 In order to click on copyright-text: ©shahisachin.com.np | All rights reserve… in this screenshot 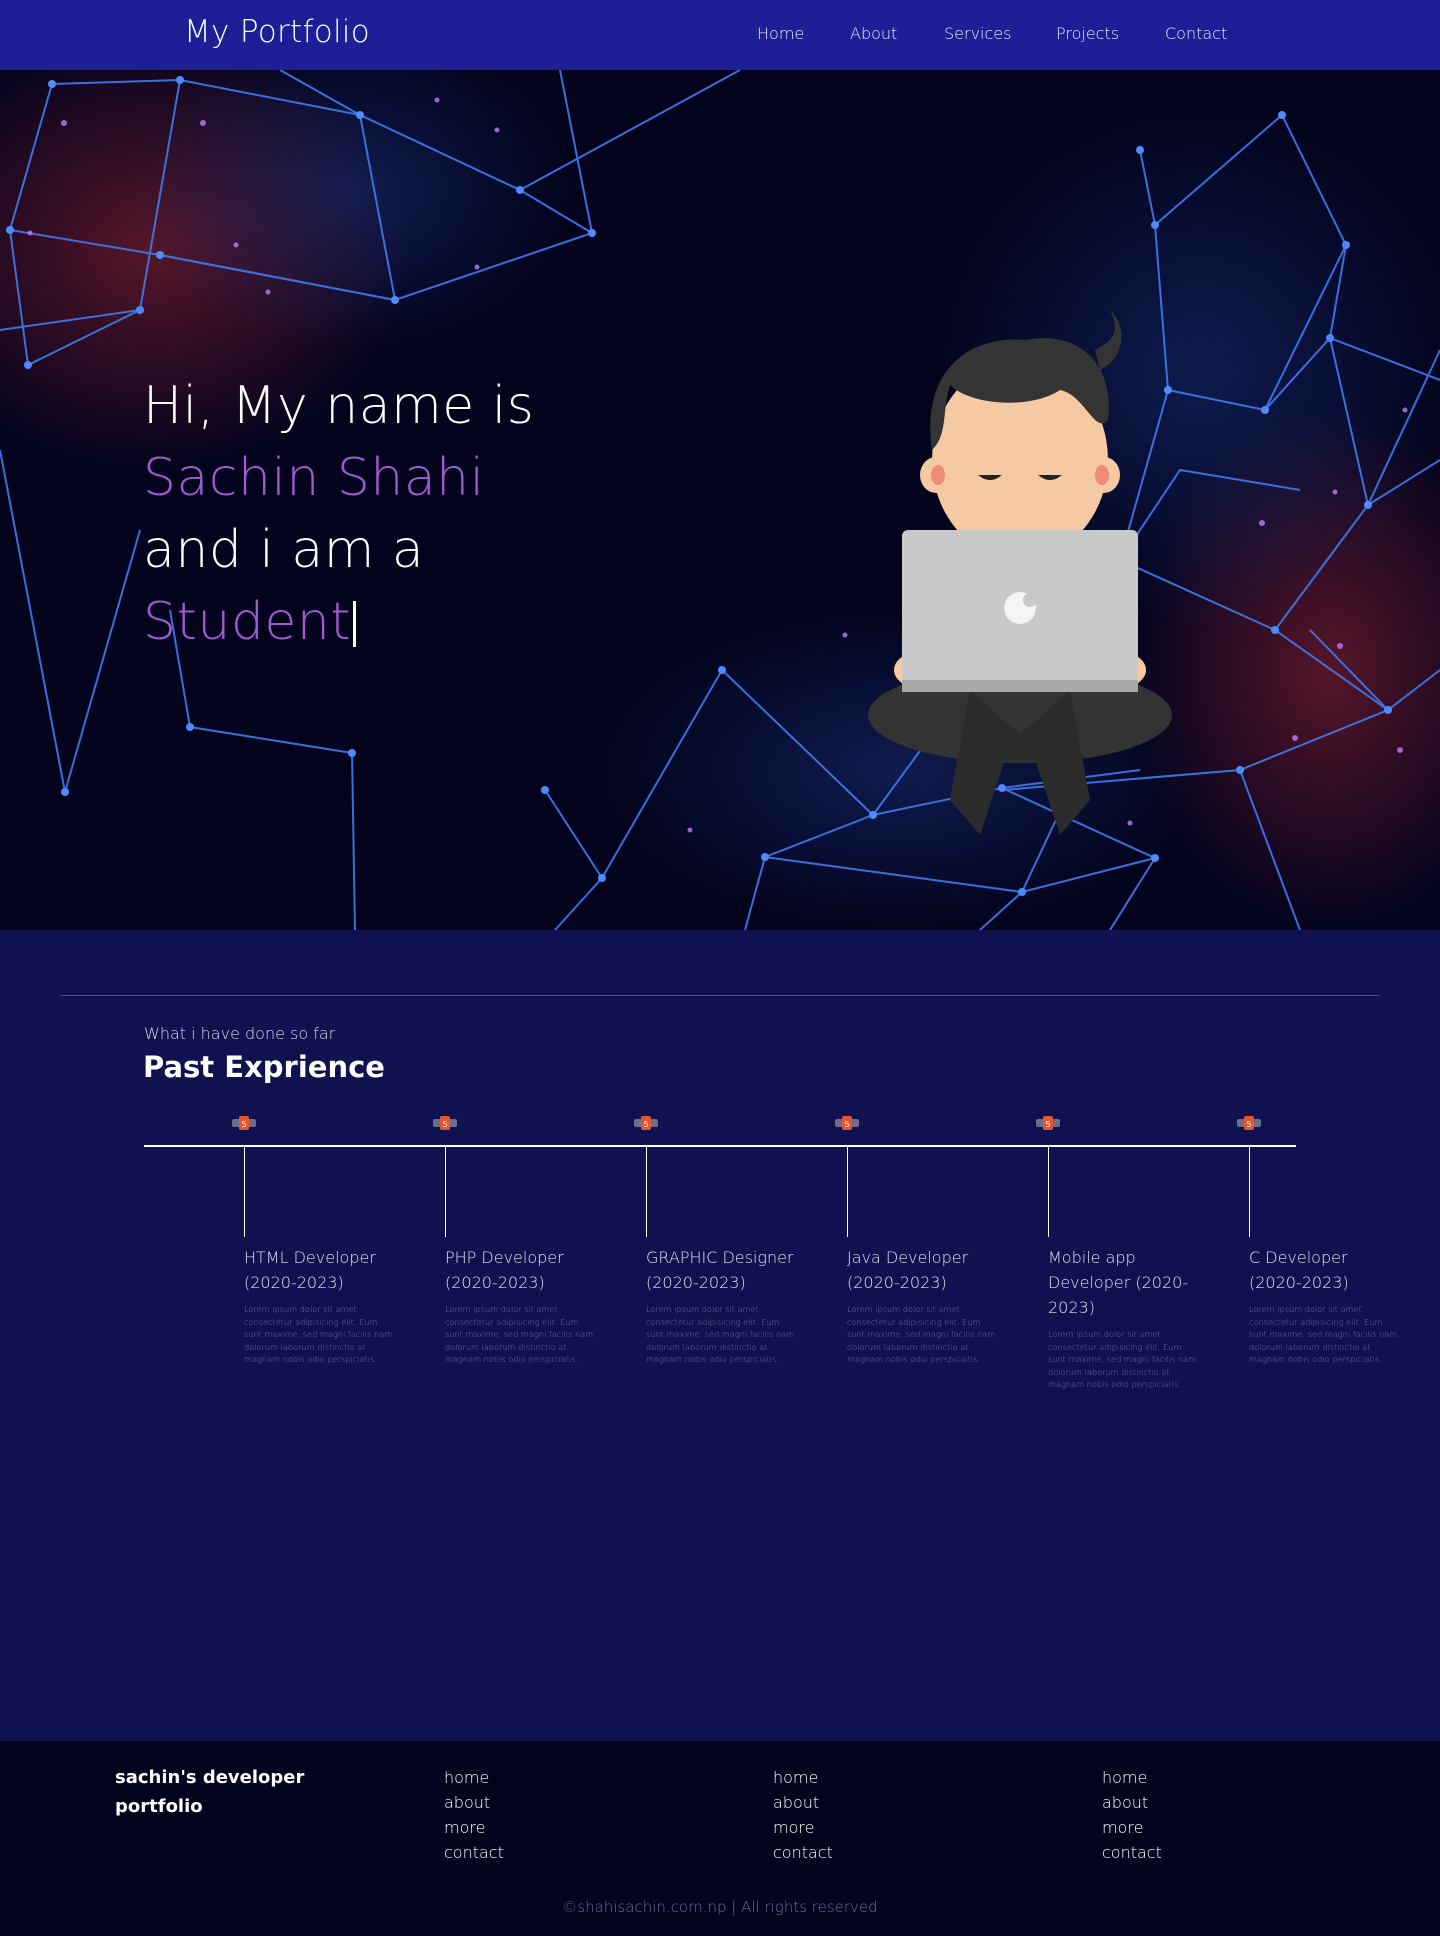, I will do `click(720, 1907)`.